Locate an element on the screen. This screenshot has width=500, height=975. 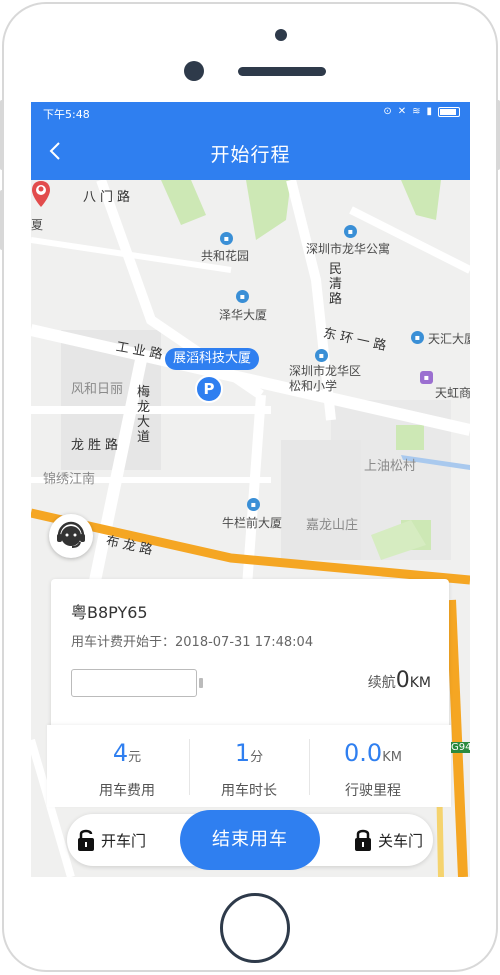
divider is located at coordinates (309, 767).